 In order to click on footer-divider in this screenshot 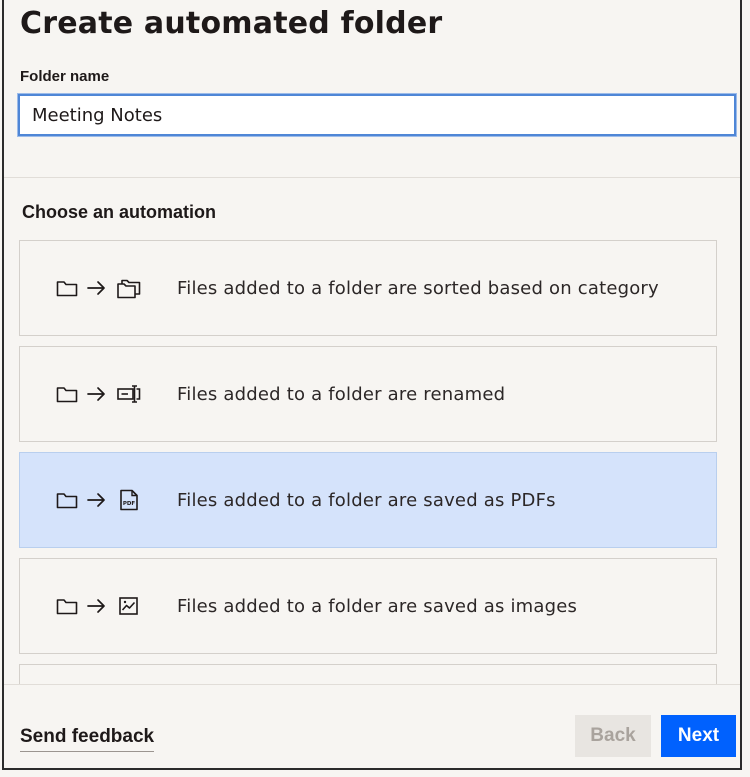, I will do `click(372, 684)`.